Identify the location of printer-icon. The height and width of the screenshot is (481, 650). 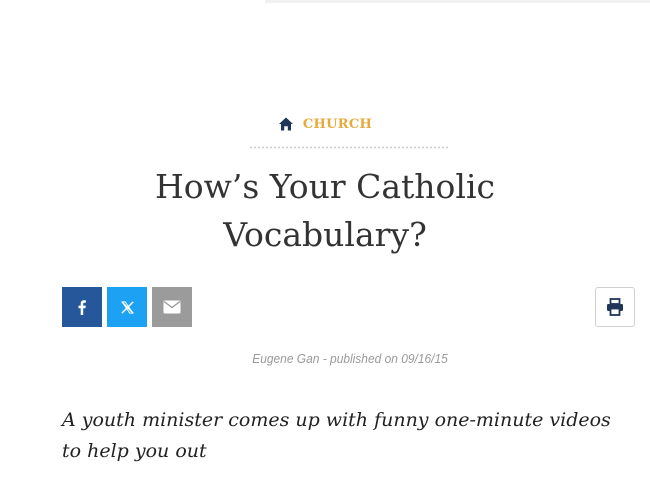
(615, 307).